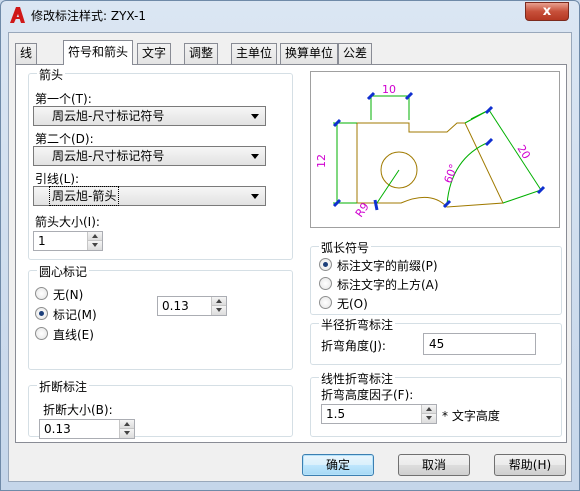  Describe the element at coordinates (51, 74) in the screenshot. I see `arrowheads-group-title: 箭头` at that location.